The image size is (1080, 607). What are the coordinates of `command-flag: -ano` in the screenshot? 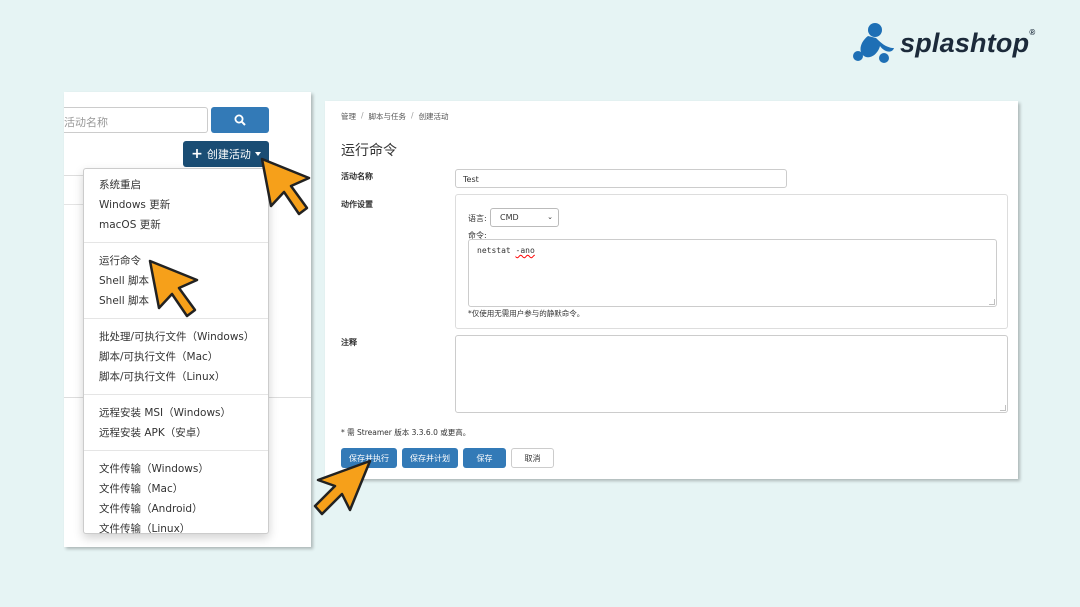 It's located at (525, 250).